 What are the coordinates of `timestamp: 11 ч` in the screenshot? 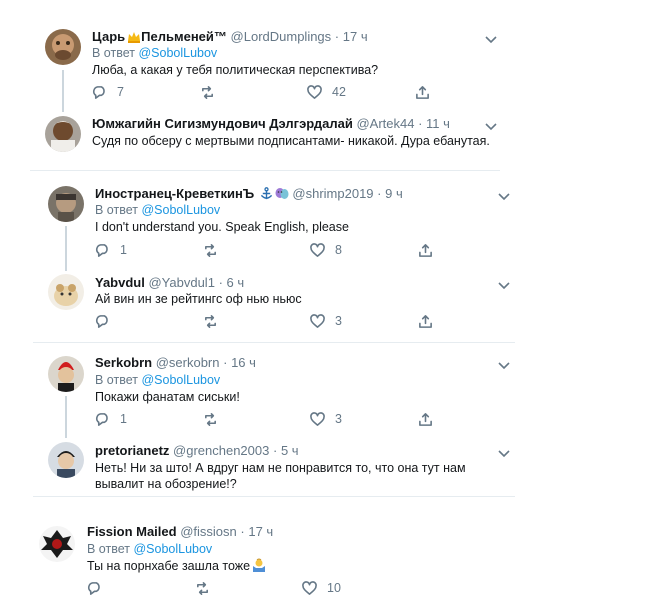 It's located at (438, 123).